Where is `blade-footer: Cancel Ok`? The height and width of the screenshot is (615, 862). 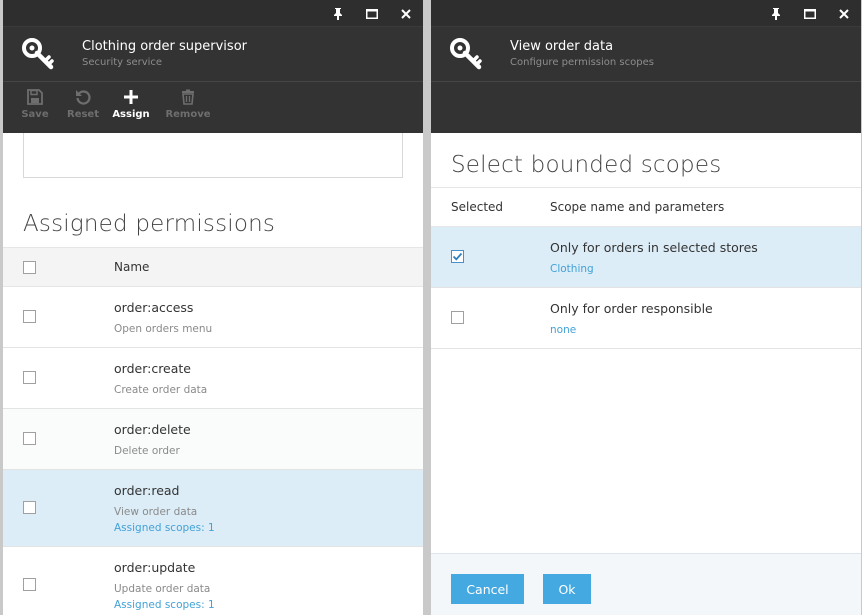 blade-footer: Cancel Ok is located at coordinates (646, 584).